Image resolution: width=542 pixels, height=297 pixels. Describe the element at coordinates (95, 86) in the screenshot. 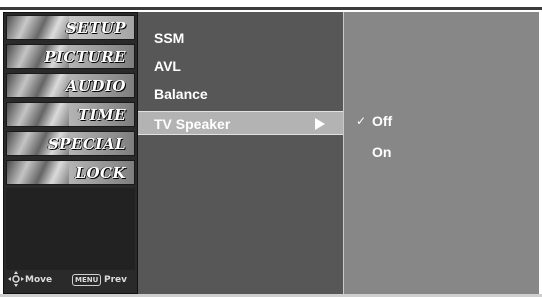

I see `sidebar-item-label: AUDIO` at that location.